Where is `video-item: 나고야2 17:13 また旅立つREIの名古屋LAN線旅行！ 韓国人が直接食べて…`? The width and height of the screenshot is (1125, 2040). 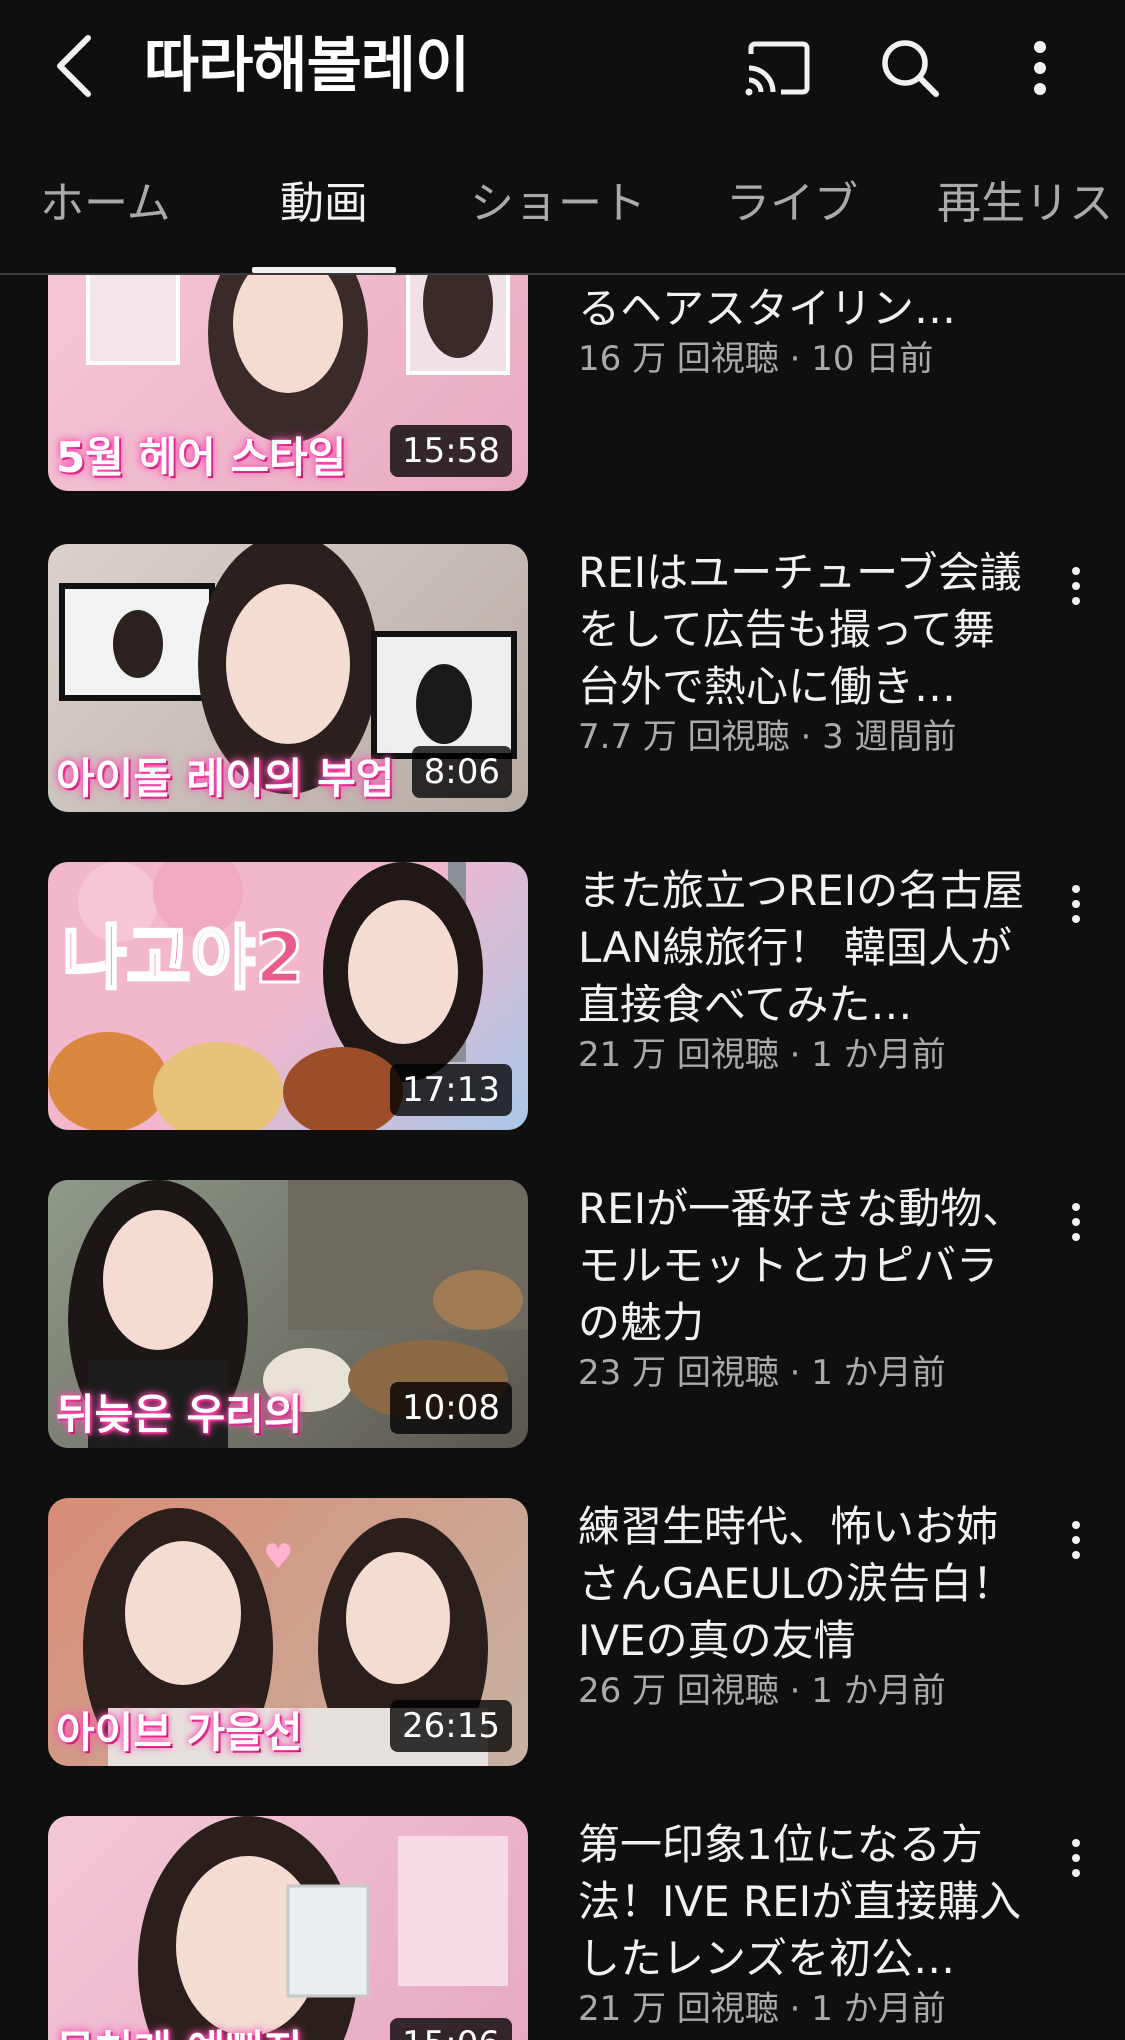 video-item: 나고야2 17:13 また旅立つREIの名古屋LAN線旅行！ 韓国人が直接食べて… is located at coordinates (562, 996).